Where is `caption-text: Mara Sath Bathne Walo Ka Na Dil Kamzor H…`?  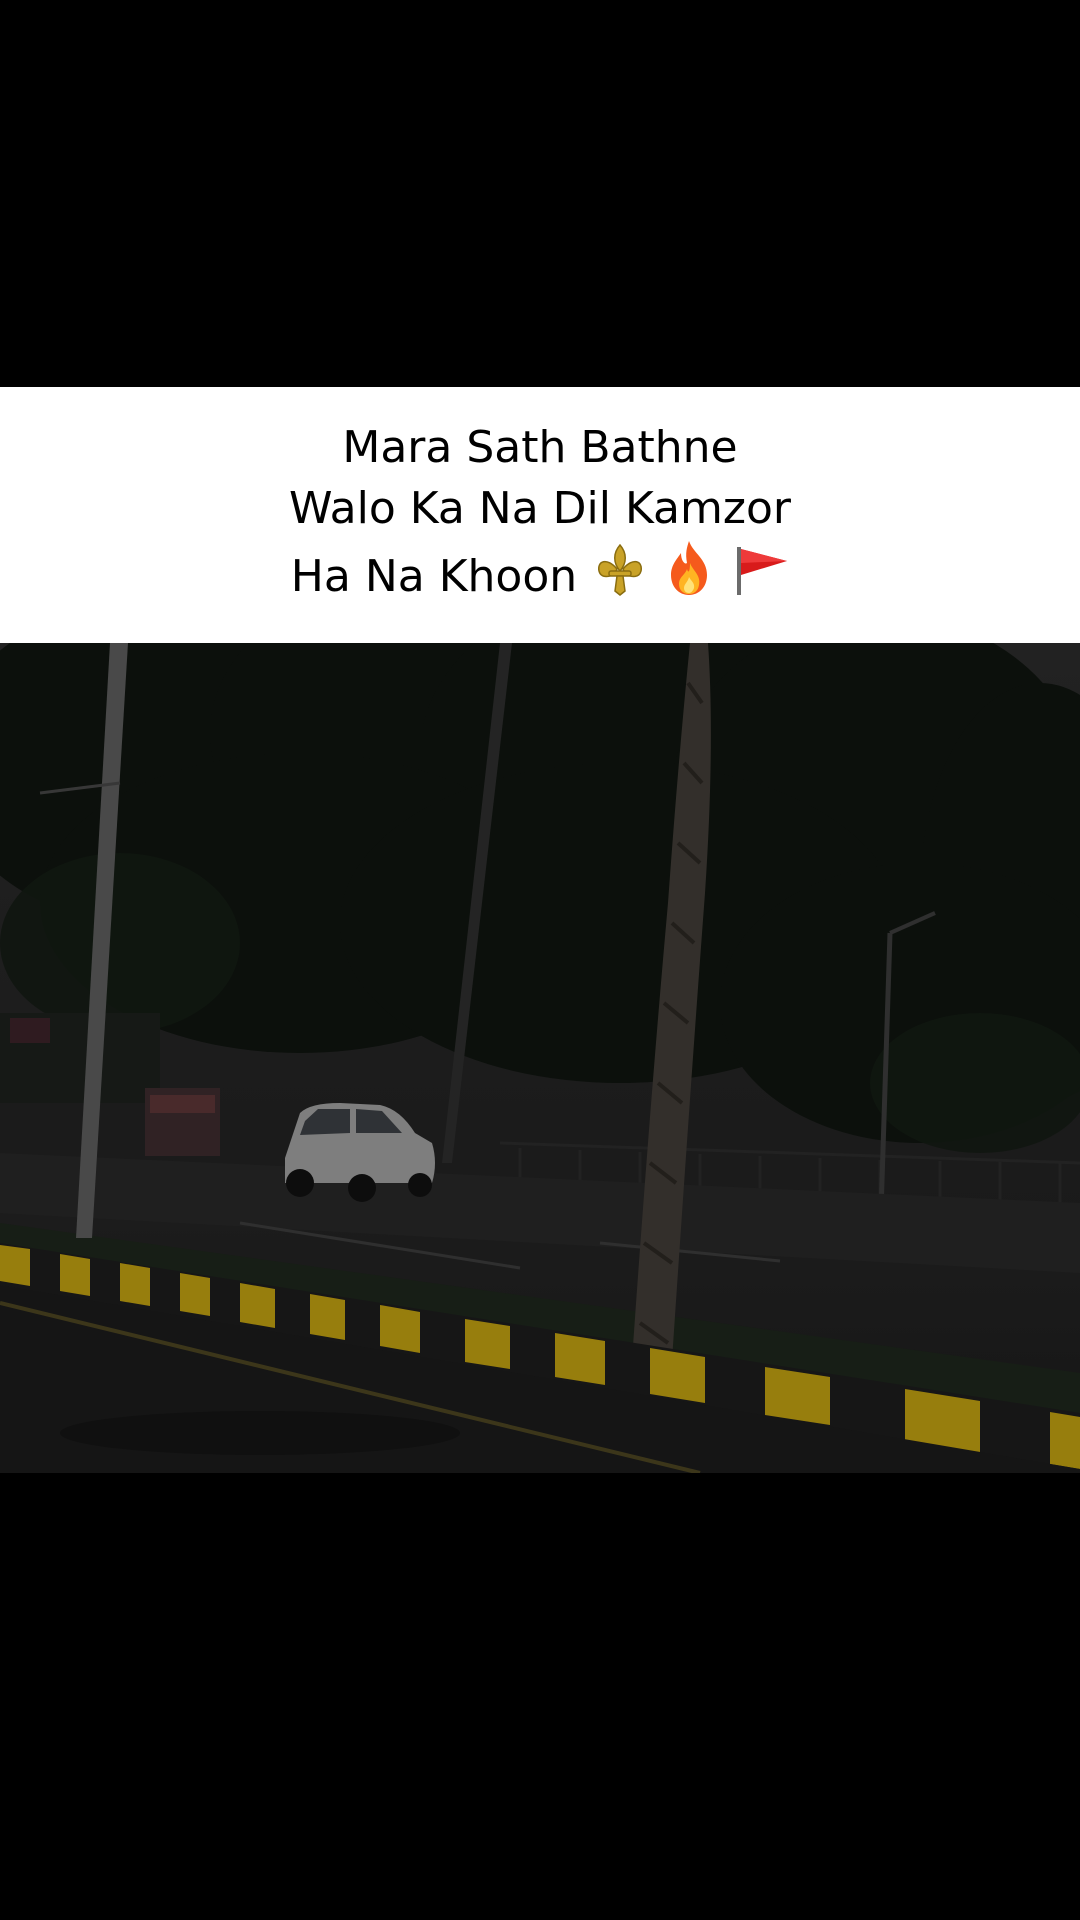
caption-text: Mara Sath Bathne Walo Ka Na Dil Kamzor H… is located at coordinates (540, 515).